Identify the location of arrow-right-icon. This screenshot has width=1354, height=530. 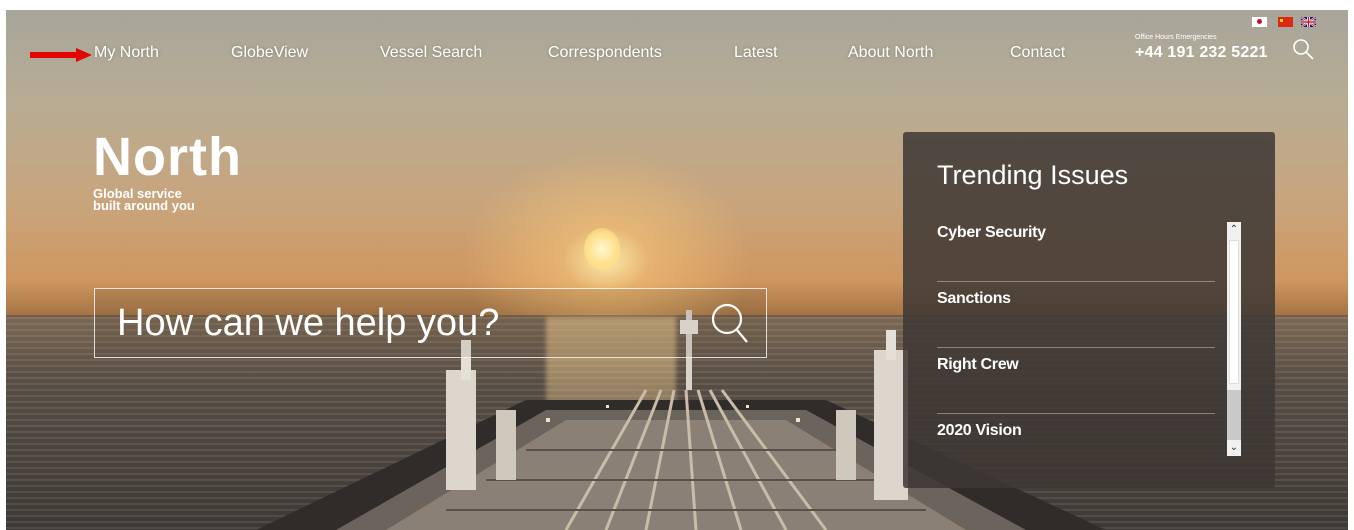
(61, 55).